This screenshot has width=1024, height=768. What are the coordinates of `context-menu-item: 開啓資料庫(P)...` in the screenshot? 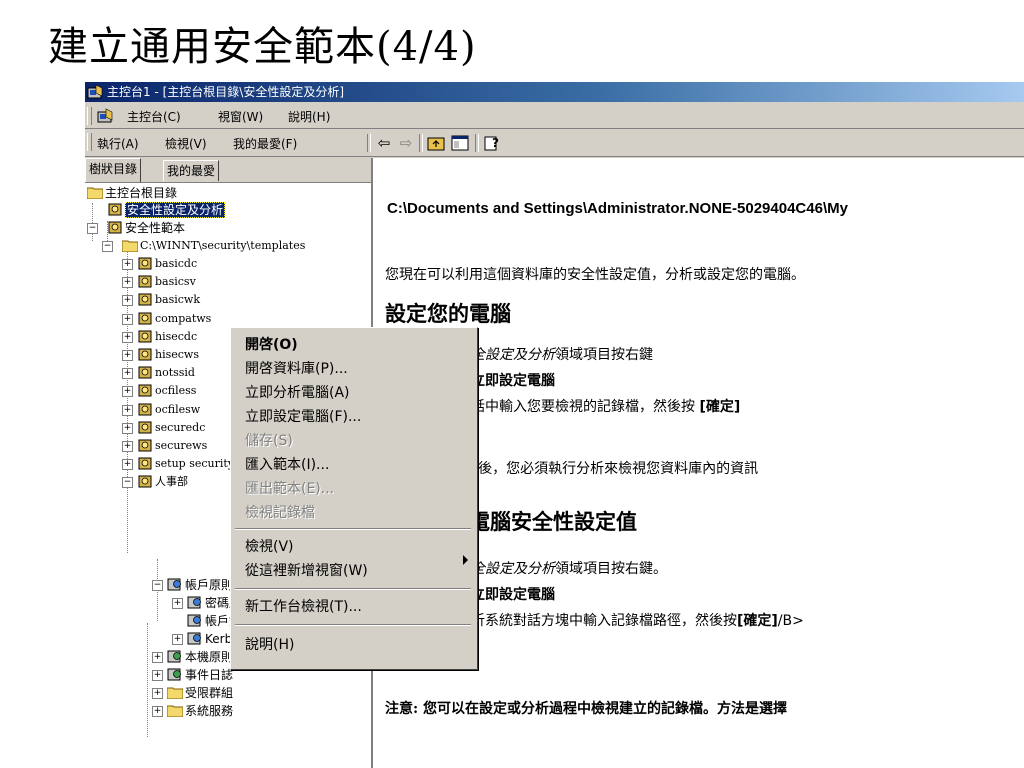 It's located at (296, 368).